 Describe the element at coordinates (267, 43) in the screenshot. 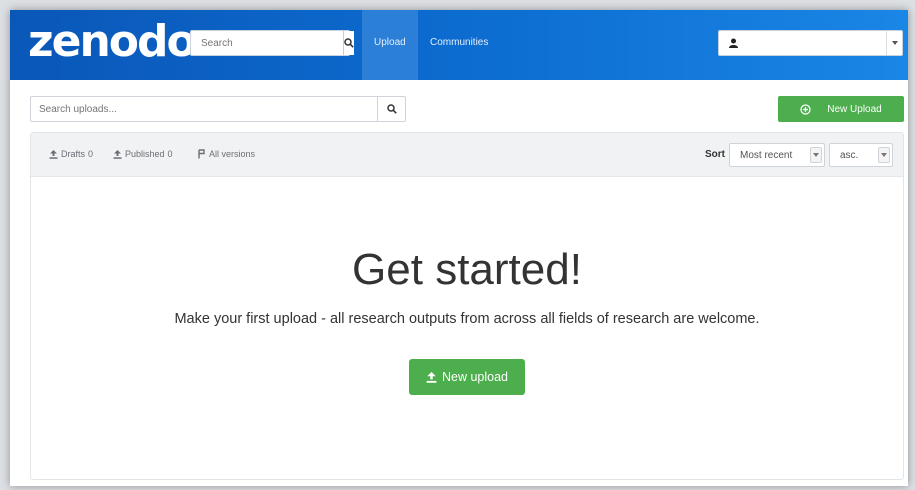

I see `nav-search-input` at that location.